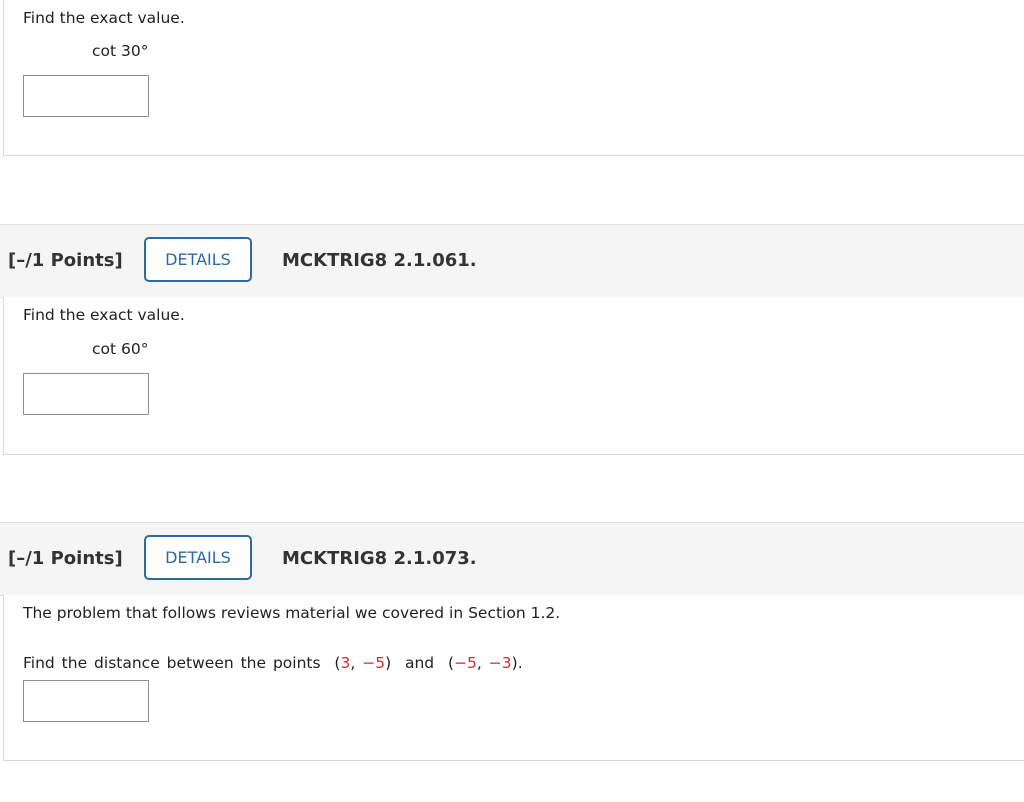 Image resolution: width=1024 pixels, height=802 pixels. Describe the element at coordinates (500, 663) in the screenshot. I see `point-2-y: −3` at that location.